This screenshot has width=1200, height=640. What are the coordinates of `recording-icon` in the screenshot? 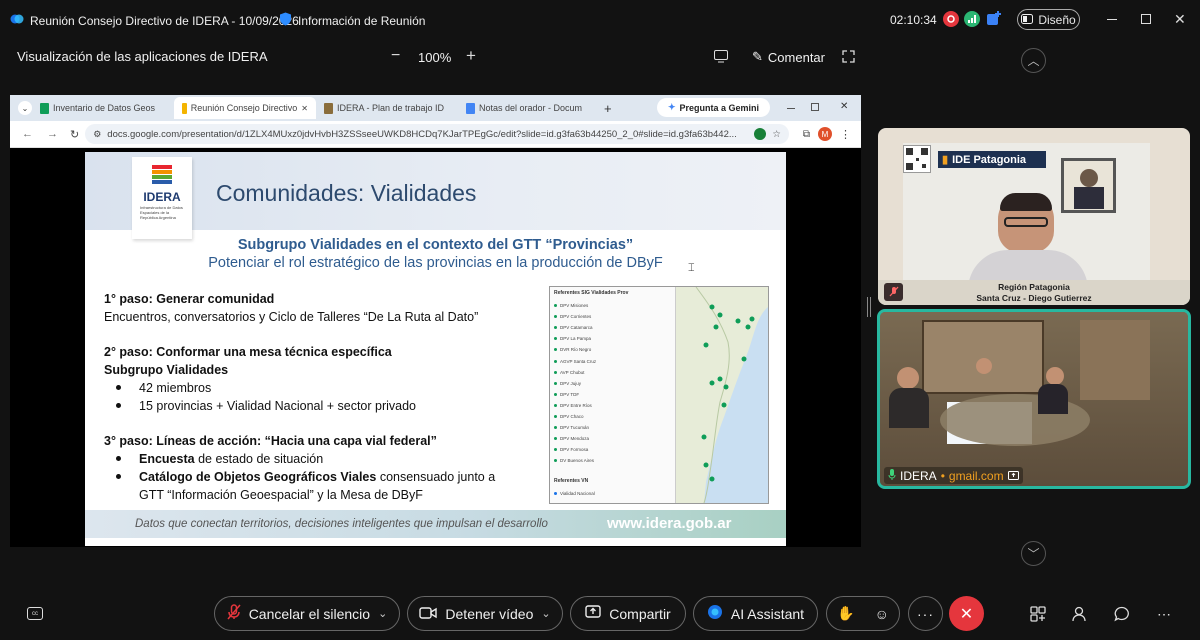 It's located at (951, 19).